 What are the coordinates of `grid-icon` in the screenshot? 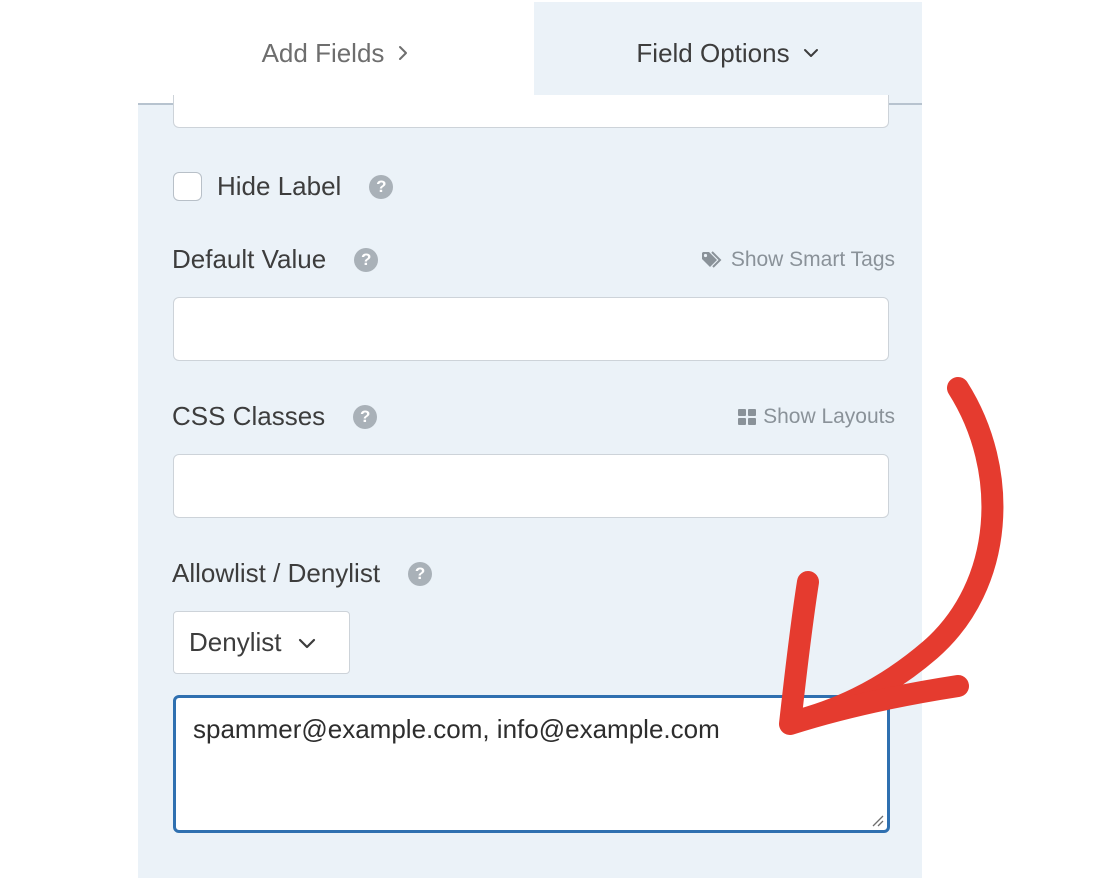 It's located at (747, 417).